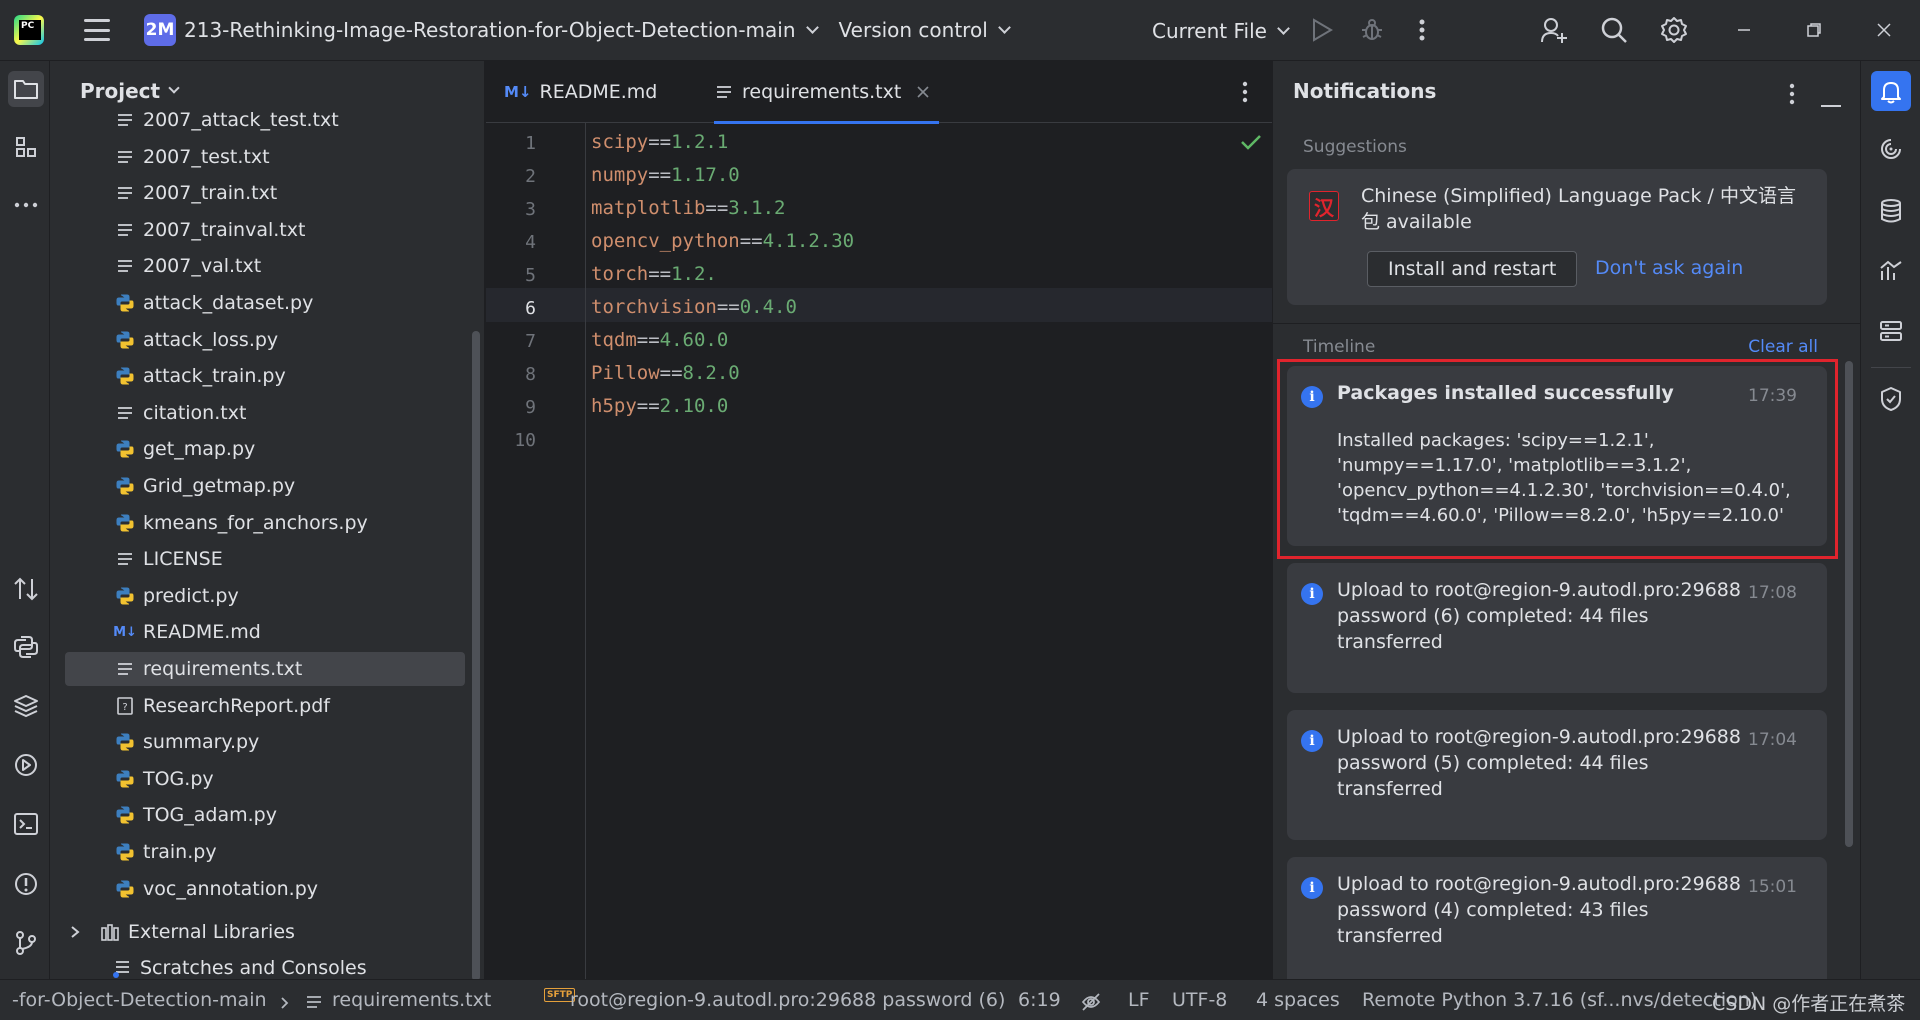 The height and width of the screenshot is (1020, 1920). I want to click on close-tab-icon, so click(923, 92).